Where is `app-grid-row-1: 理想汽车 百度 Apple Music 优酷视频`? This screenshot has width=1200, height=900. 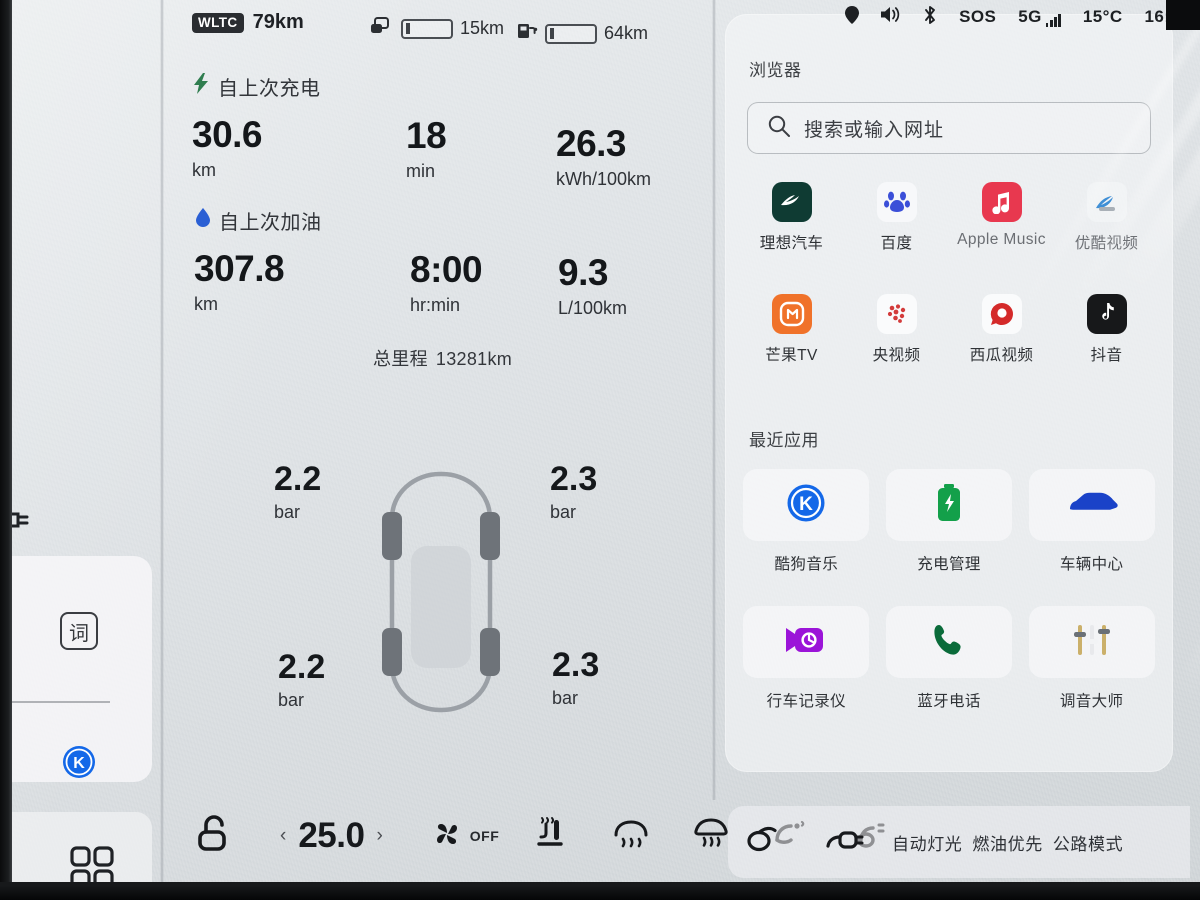 app-grid-row-1: 理想汽车 百度 Apple Music 优酷视频 is located at coordinates (949, 217).